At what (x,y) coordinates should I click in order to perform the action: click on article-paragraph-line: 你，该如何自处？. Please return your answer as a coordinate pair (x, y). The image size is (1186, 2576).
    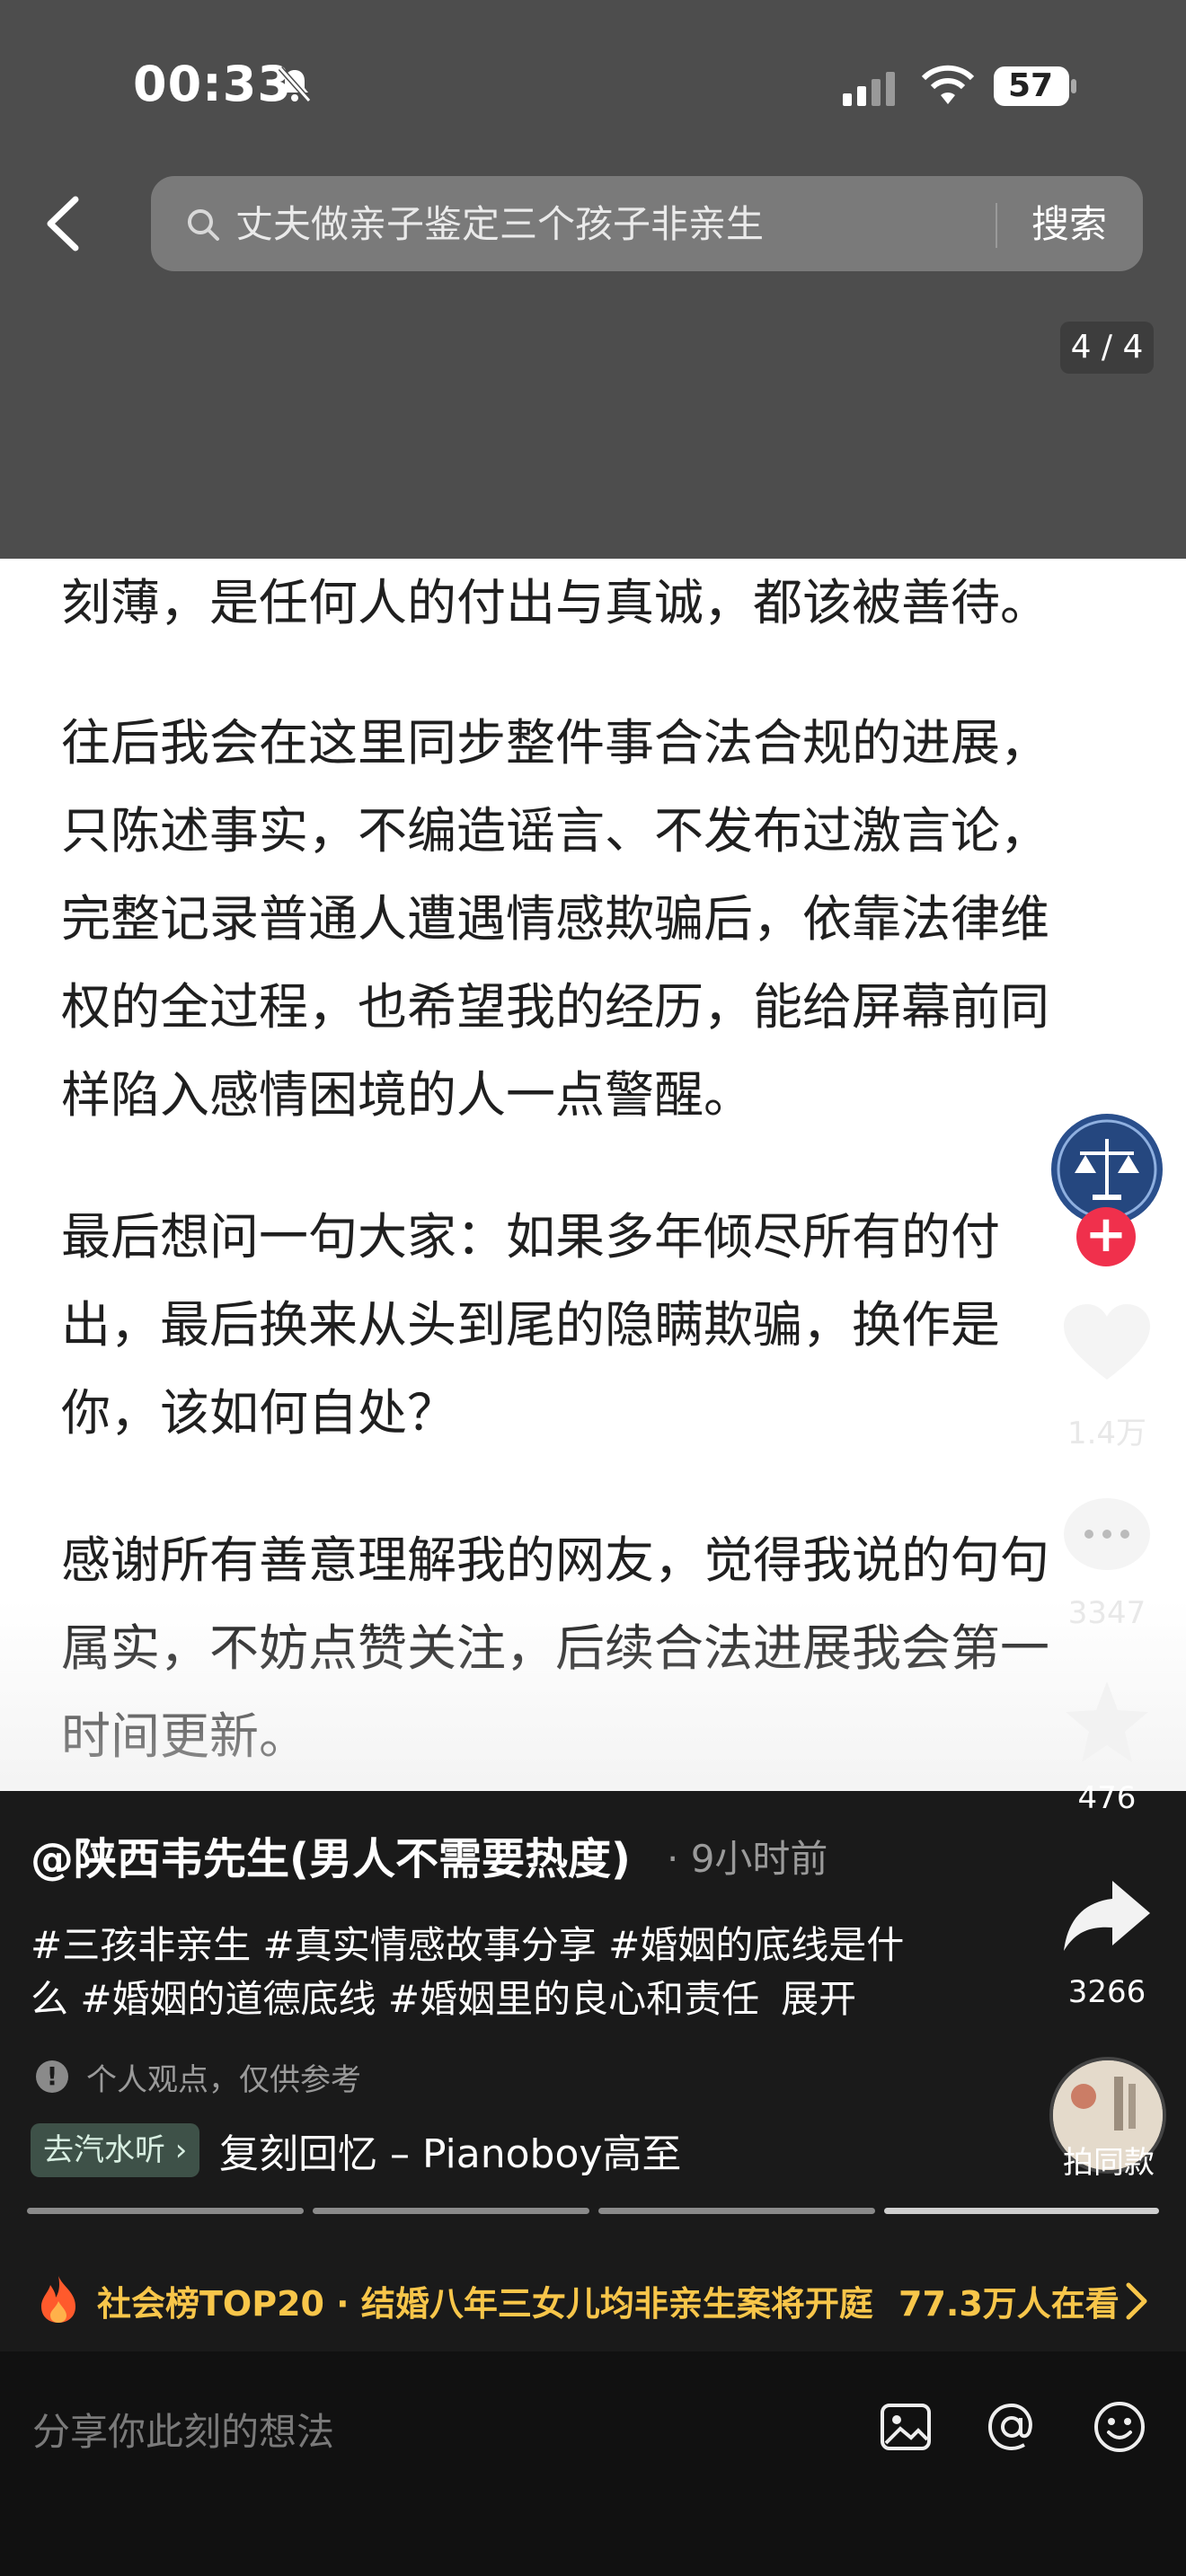
    Looking at the image, I should click on (259, 1413).